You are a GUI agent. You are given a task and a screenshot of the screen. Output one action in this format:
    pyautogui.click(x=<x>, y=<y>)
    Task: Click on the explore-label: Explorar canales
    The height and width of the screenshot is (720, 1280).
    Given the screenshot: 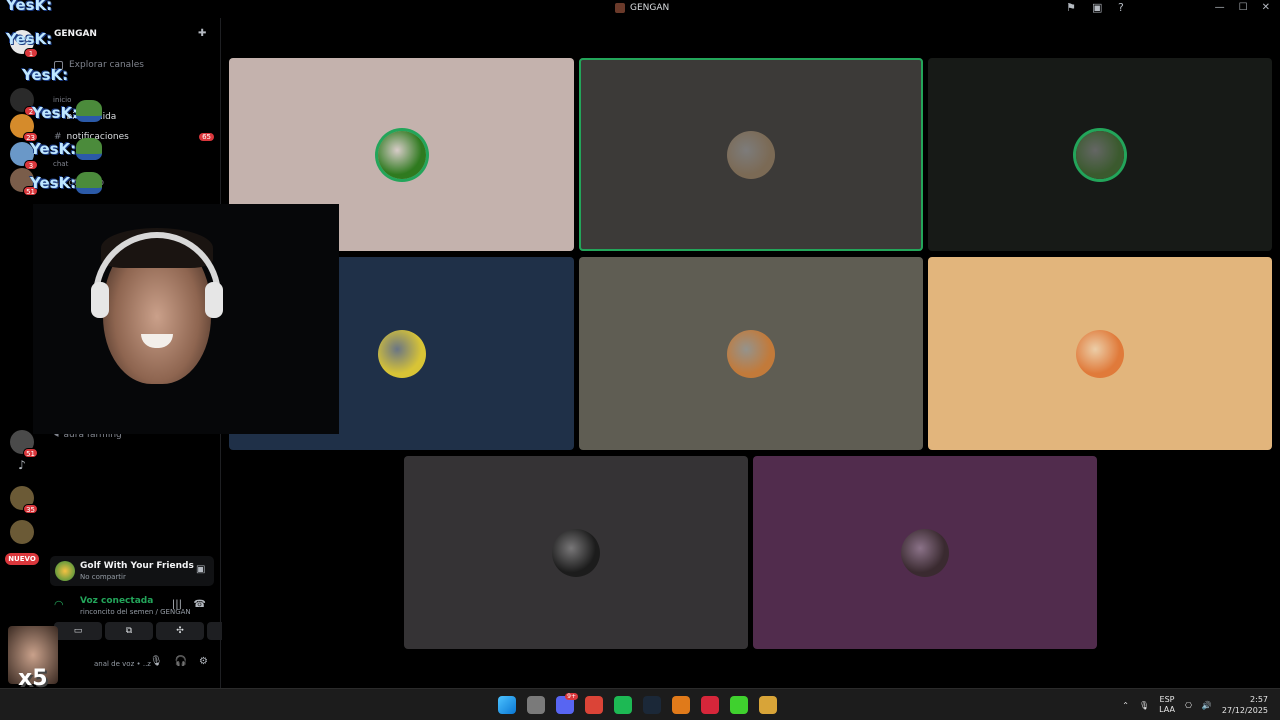 What is the action you would take?
    pyautogui.click(x=106, y=65)
    